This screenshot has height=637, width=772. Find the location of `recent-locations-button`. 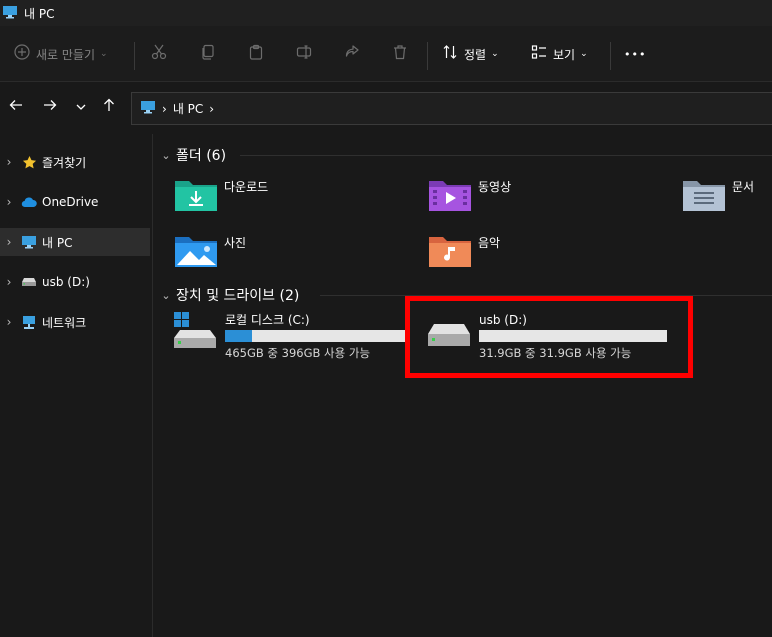

recent-locations-button is located at coordinates (81, 107).